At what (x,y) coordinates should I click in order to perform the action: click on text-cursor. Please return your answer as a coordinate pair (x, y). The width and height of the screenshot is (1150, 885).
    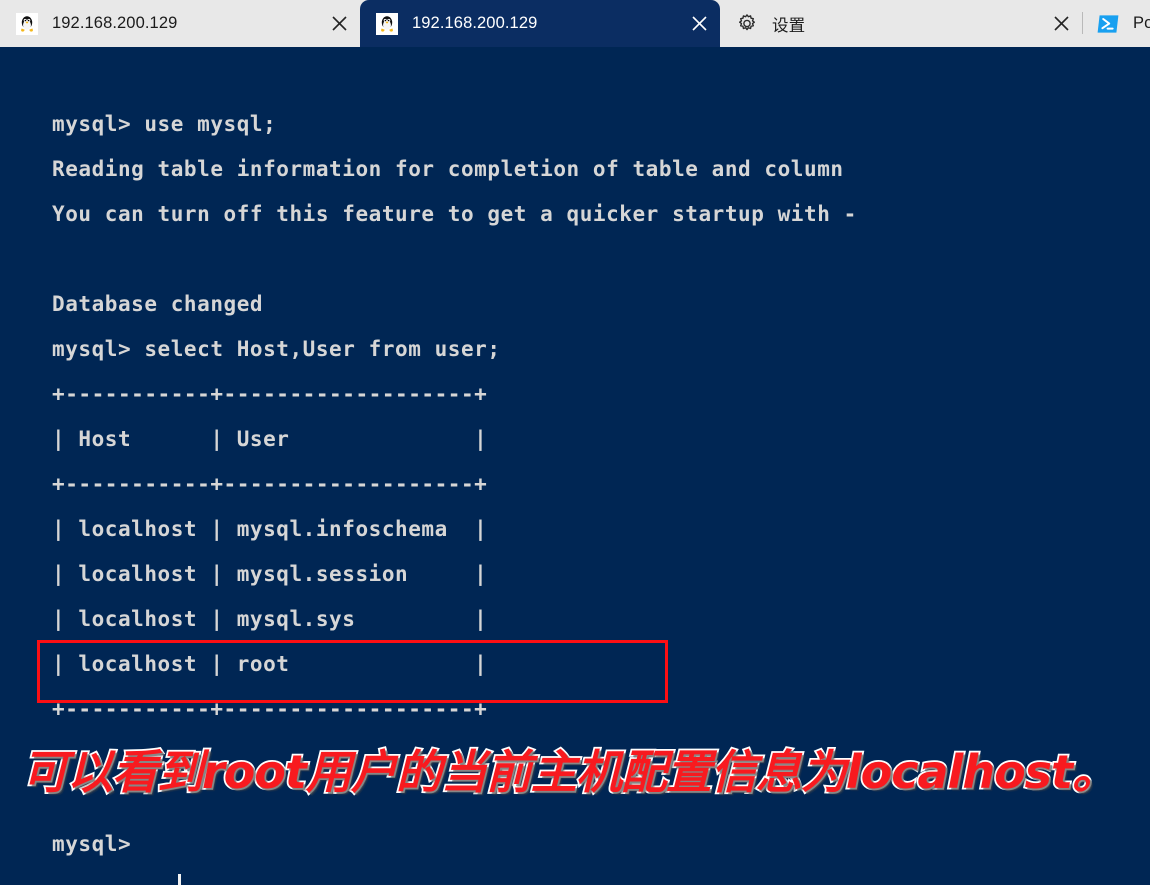
    Looking at the image, I should click on (179, 879).